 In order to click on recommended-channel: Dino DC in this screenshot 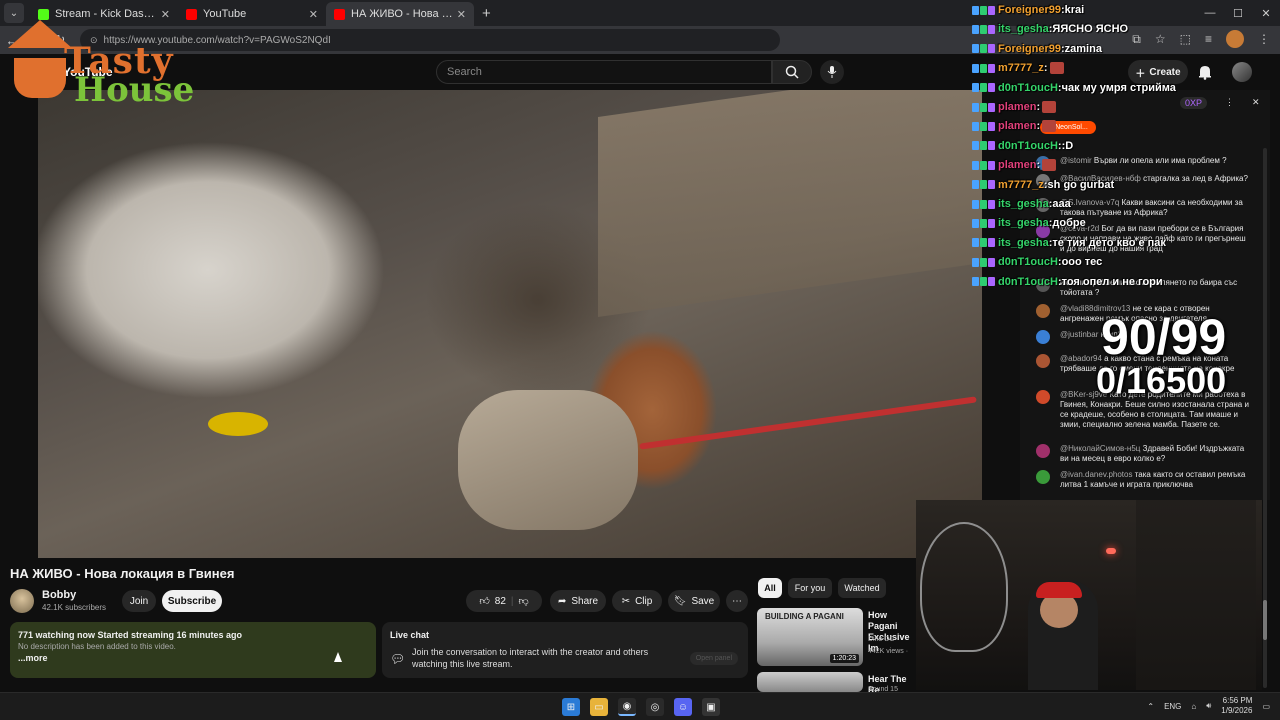, I will do `click(881, 639)`.